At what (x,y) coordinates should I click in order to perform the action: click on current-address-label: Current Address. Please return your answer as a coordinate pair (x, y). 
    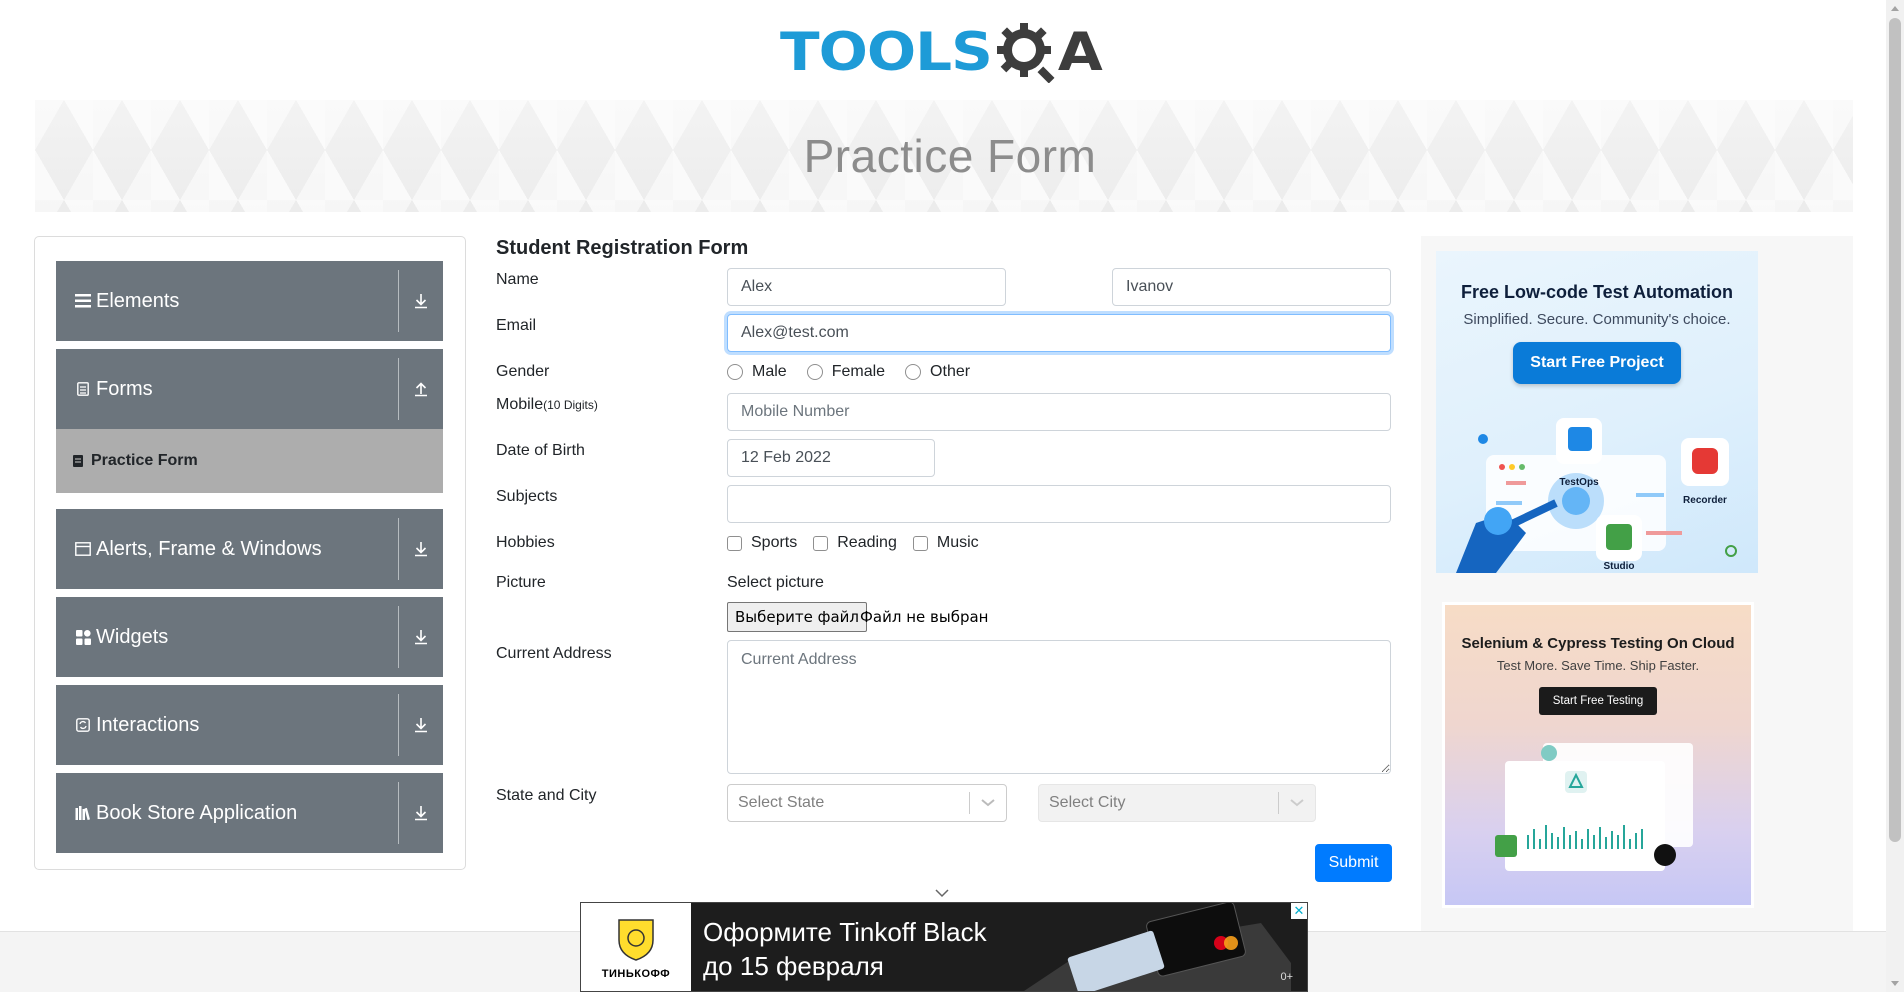
    Looking at the image, I should click on (554, 653).